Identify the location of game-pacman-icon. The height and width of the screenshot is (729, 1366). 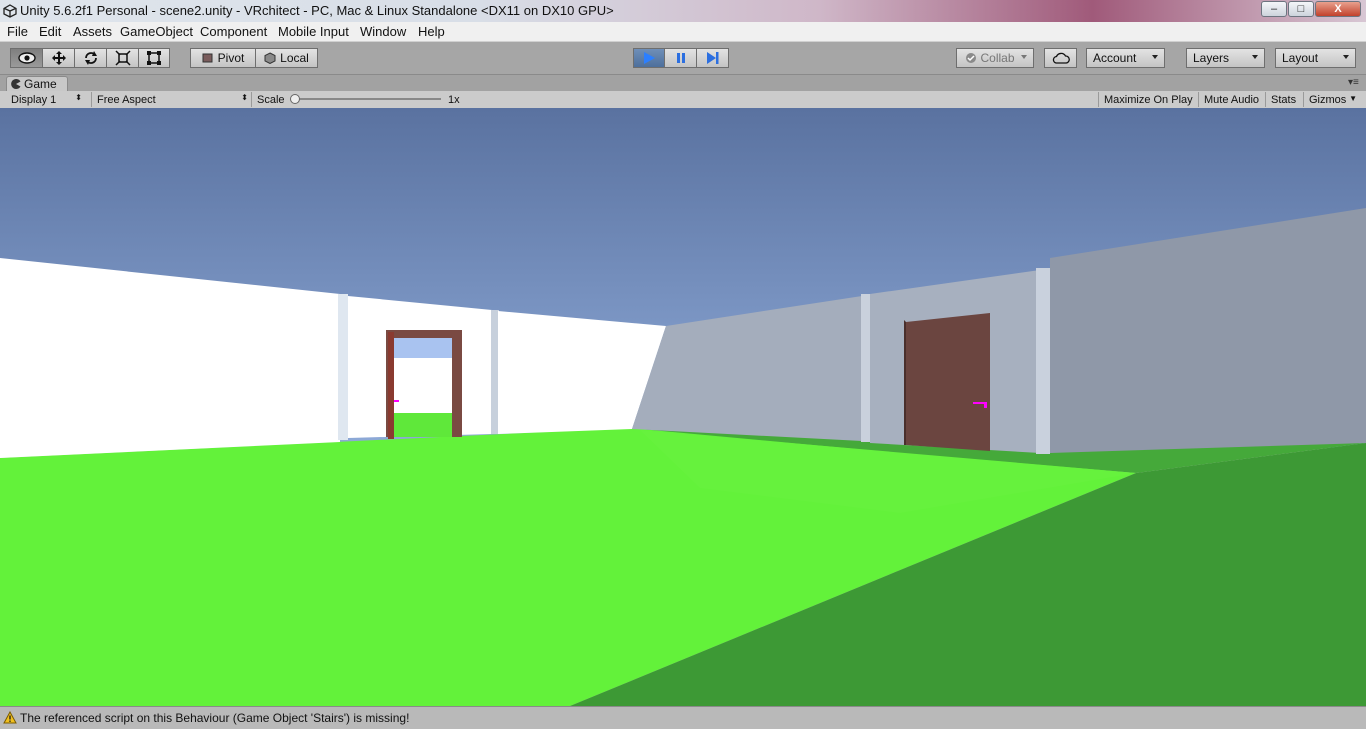
(16, 84).